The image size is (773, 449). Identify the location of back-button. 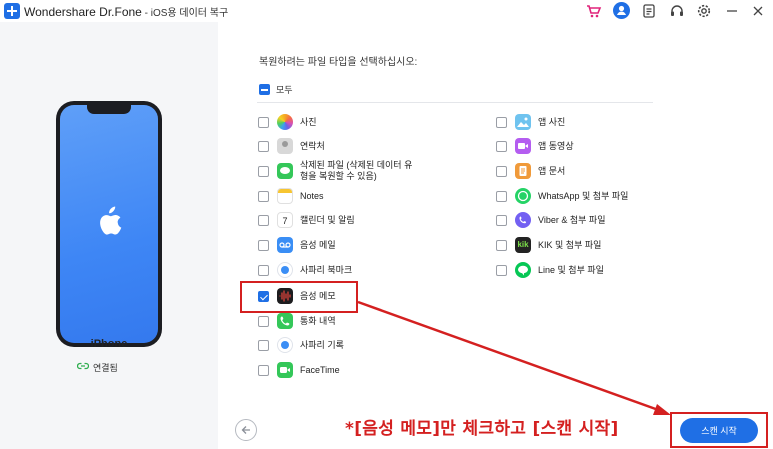
(246, 430).